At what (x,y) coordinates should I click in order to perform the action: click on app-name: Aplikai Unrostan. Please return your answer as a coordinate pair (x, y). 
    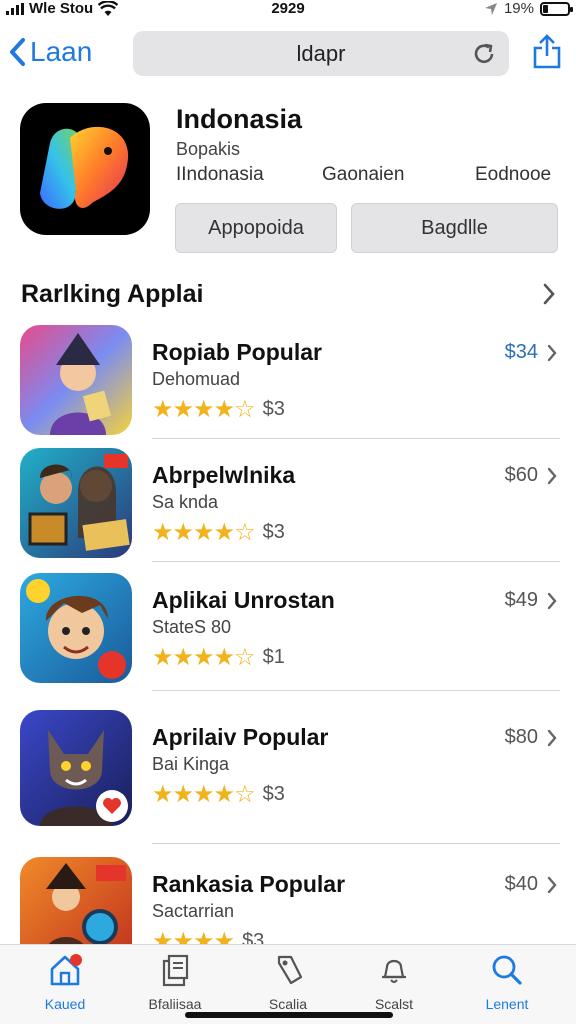
    Looking at the image, I should click on (243, 600).